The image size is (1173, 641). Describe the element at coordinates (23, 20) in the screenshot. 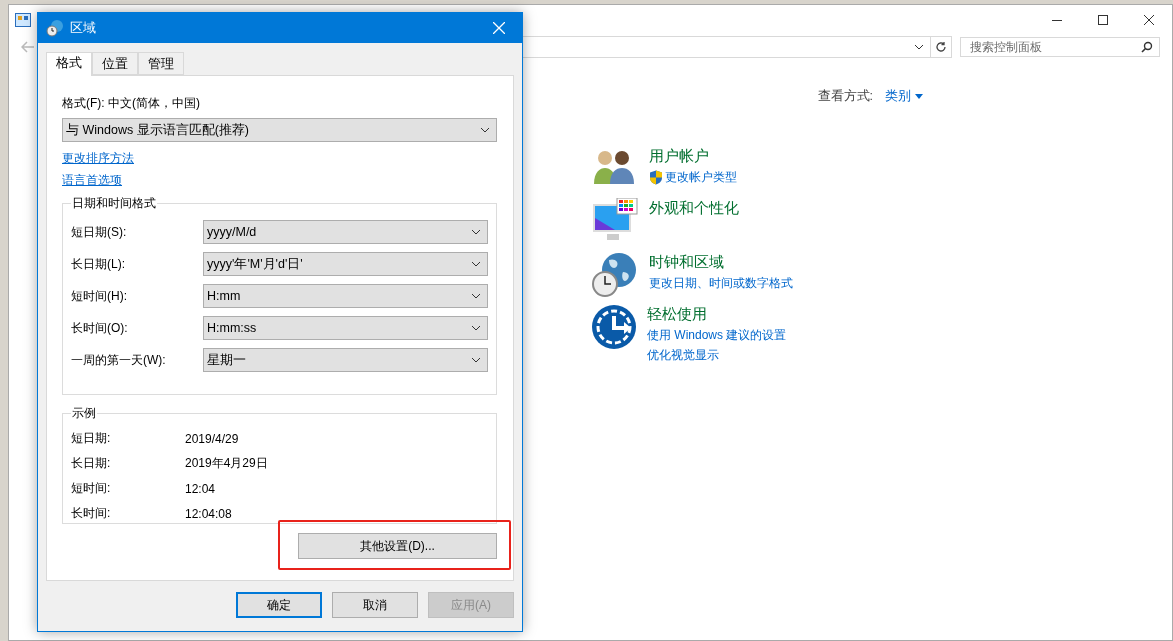

I see `control-panel-icon` at that location.